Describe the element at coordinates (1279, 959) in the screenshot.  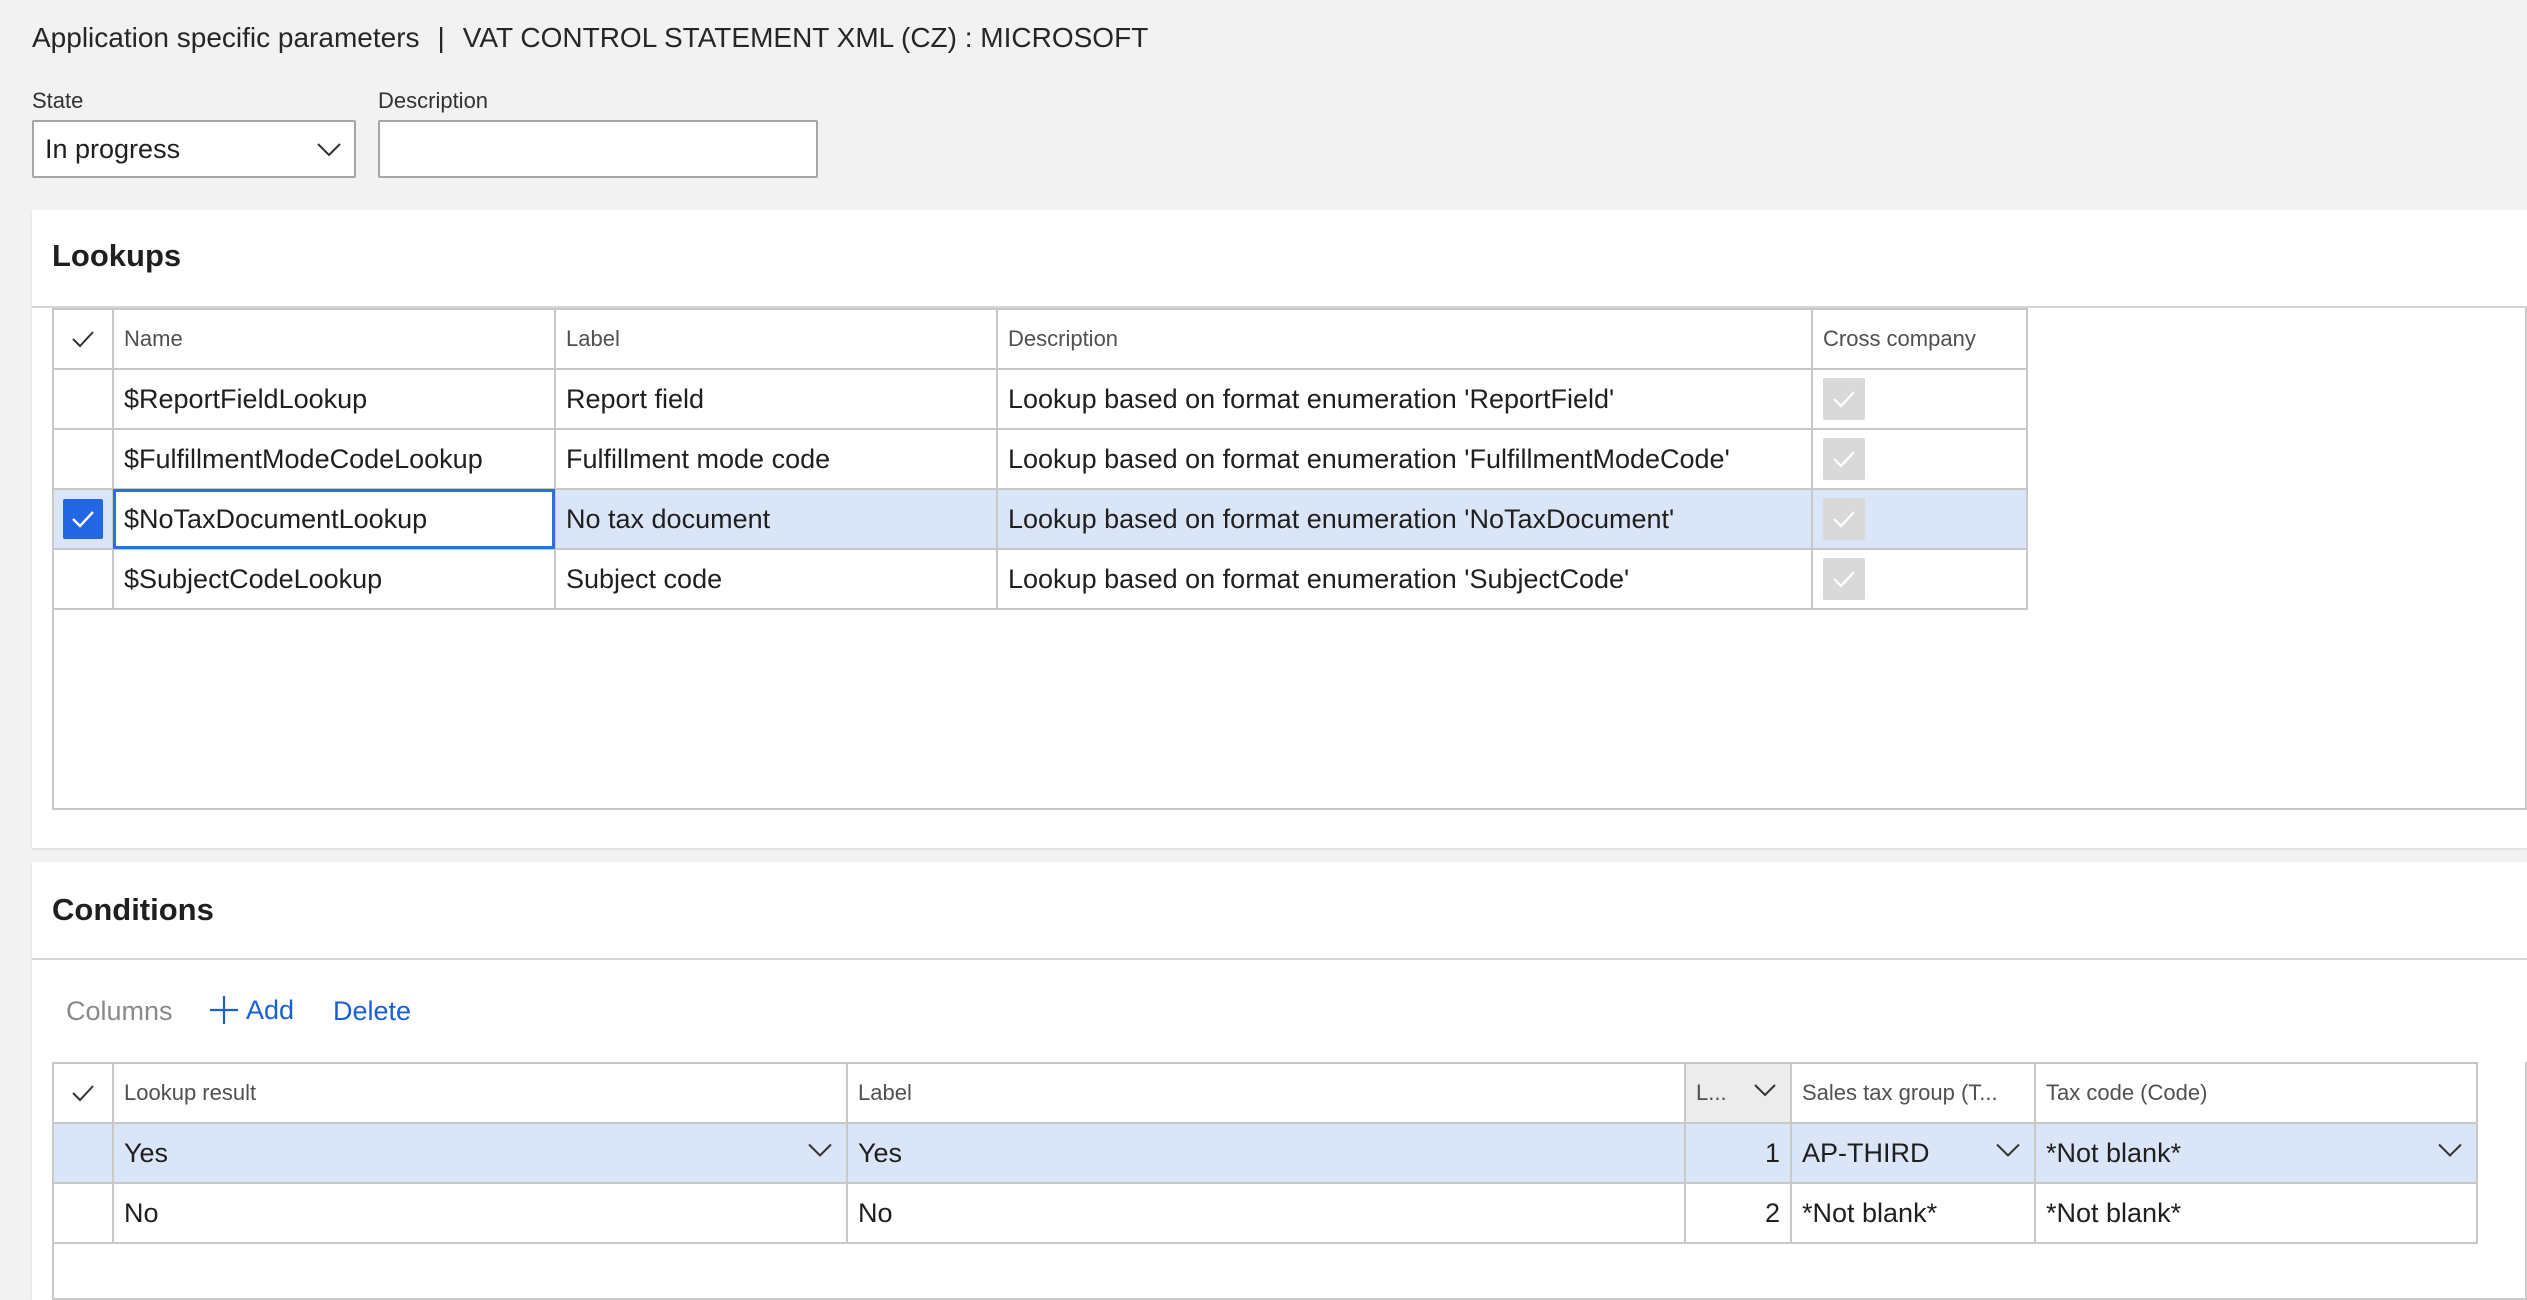
I see `divider` at that location.